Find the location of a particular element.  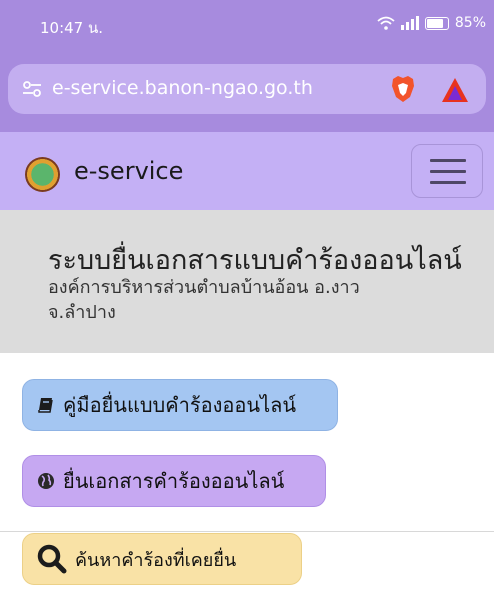

submit-request-button: ยื่นเอกสารคำร้องออนไลน์ is located at coordinates (174, 481).